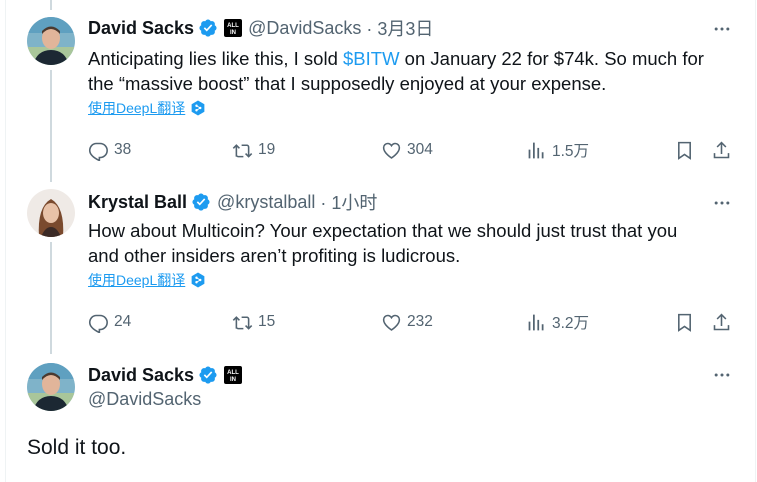  Describe the element at coordinates (571, 151) in the screenshot. I see `views-count: 1.5万` at that location.